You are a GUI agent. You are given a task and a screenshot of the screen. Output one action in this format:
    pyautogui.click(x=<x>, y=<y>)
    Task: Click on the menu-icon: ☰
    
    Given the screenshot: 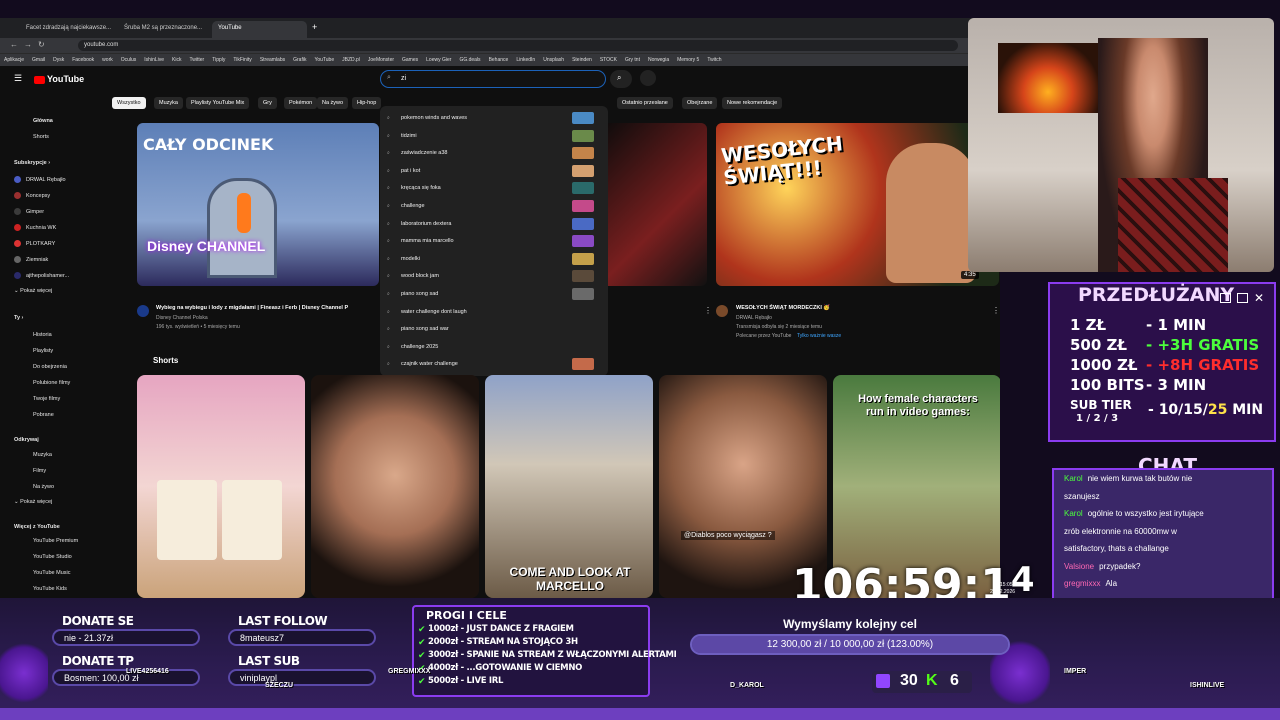 What is the action you would take?
    pyautogui.click(x=18, y=78)
    